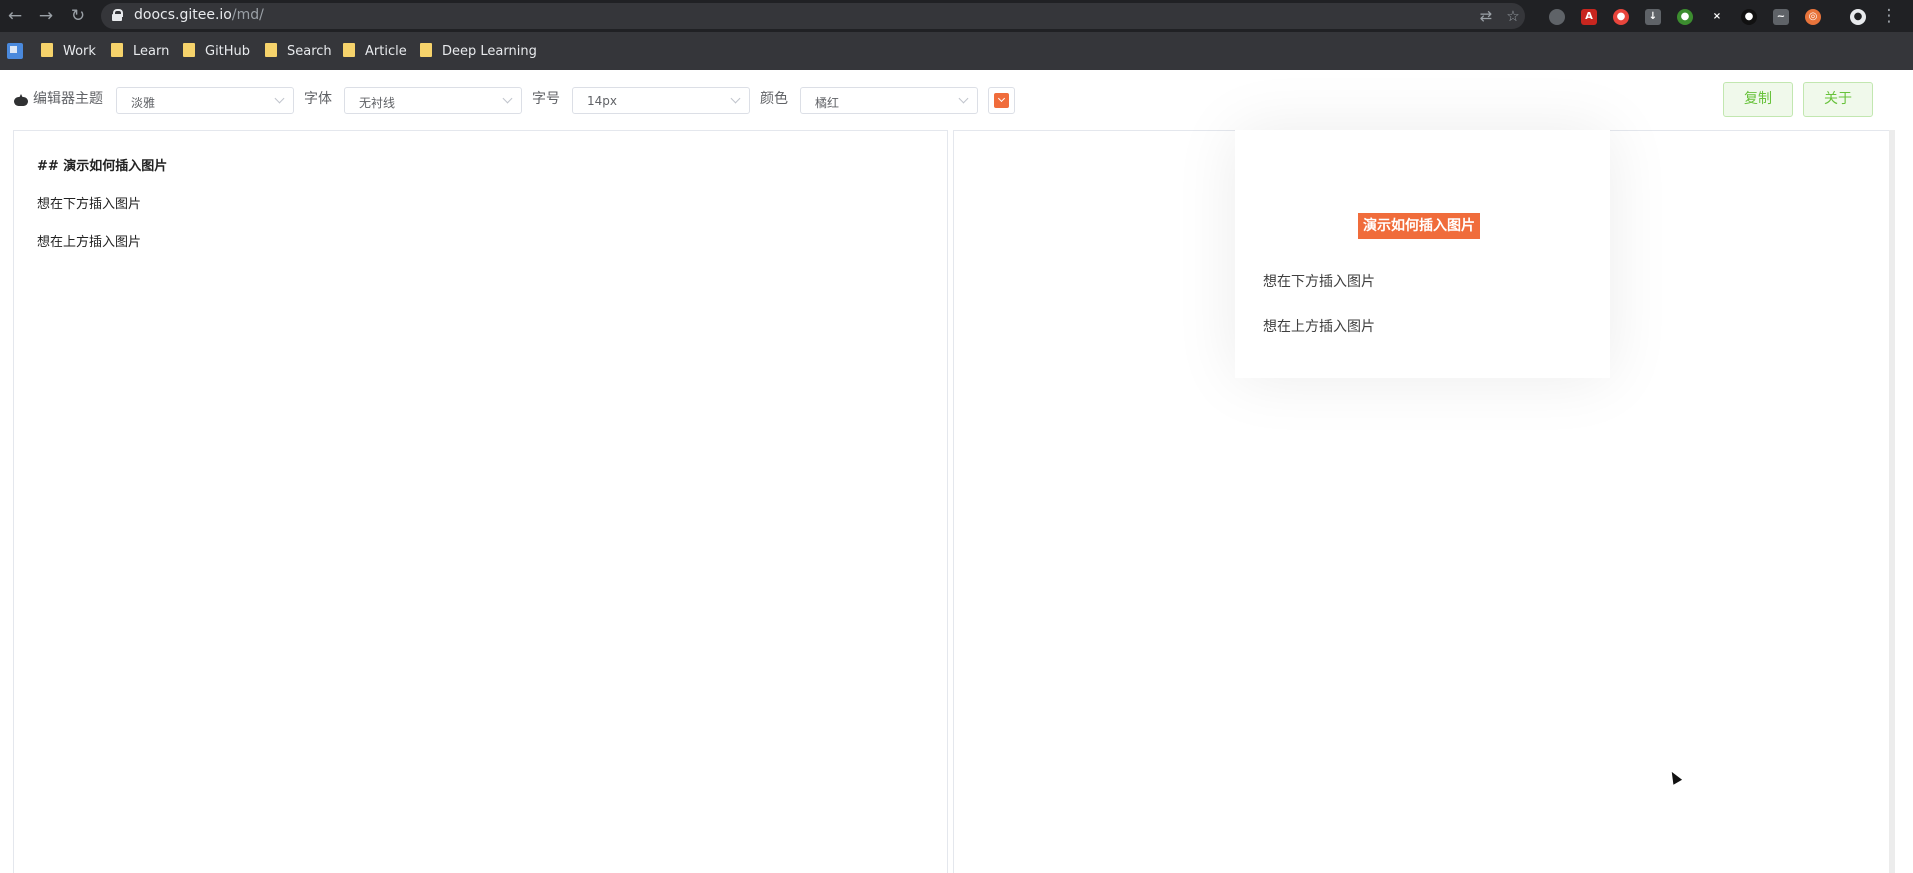  What do you see at coordinates (386, 51) in the screenshot?
I see `bookmark-label: Article` at bounding box center [386, 51].